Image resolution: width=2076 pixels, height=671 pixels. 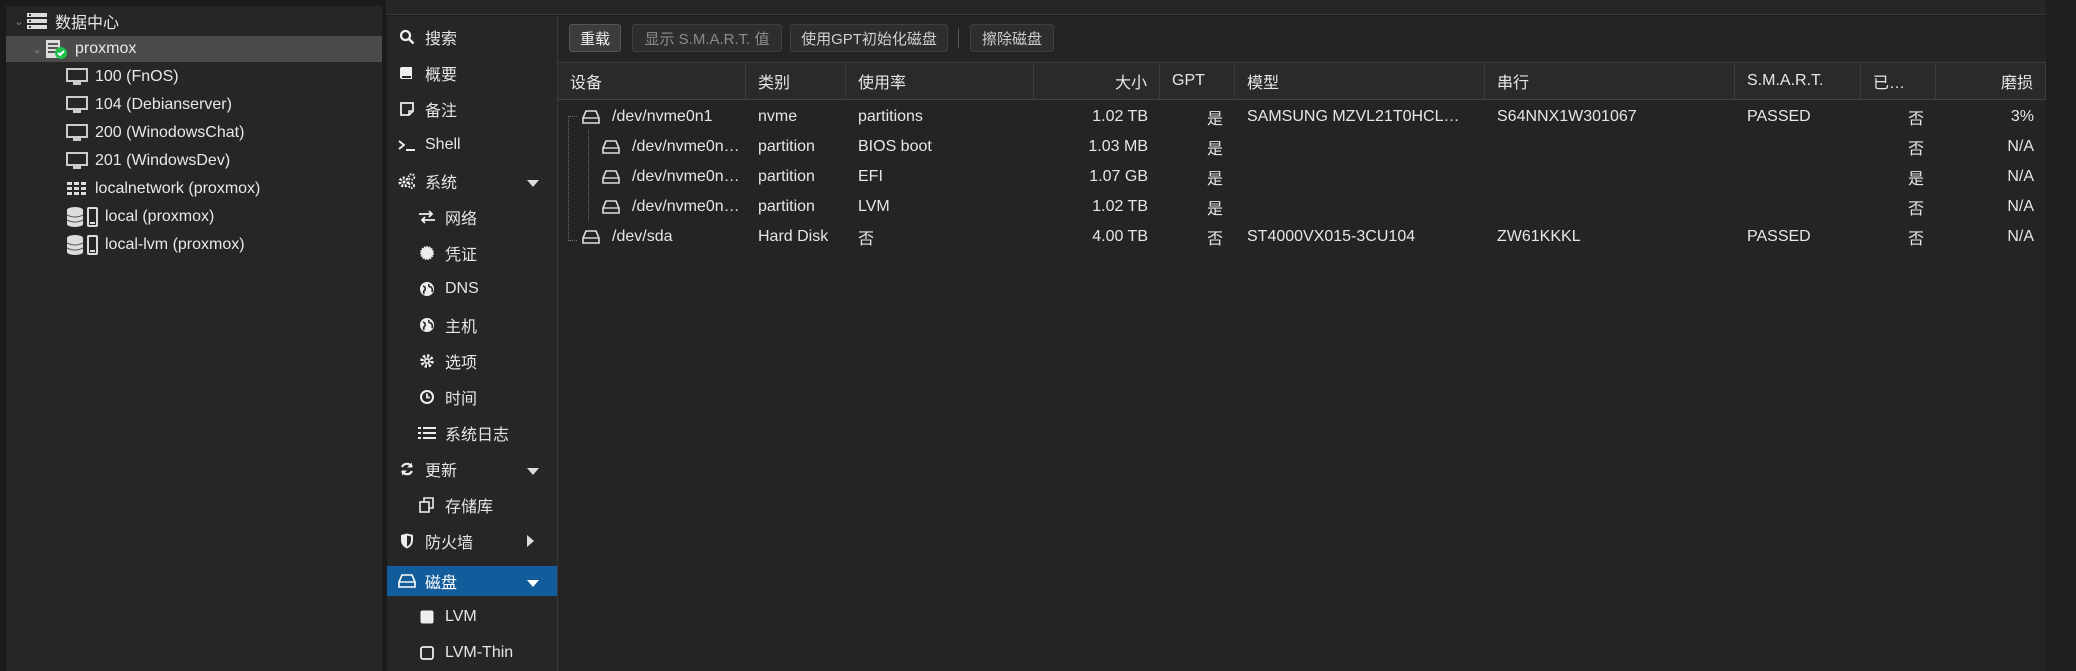 What do you see at coordinates (958, 38) in the screenshot?
I see `toolbar-separator` at bounding box center [958, 38].